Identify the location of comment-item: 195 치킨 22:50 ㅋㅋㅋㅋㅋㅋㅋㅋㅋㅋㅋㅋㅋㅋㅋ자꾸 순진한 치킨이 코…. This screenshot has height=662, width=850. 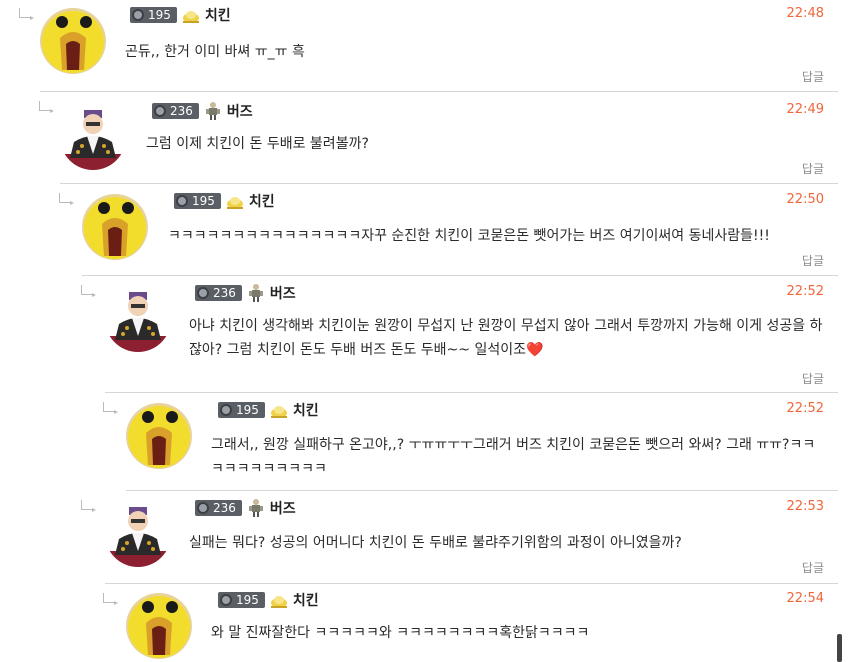
(460, 231).